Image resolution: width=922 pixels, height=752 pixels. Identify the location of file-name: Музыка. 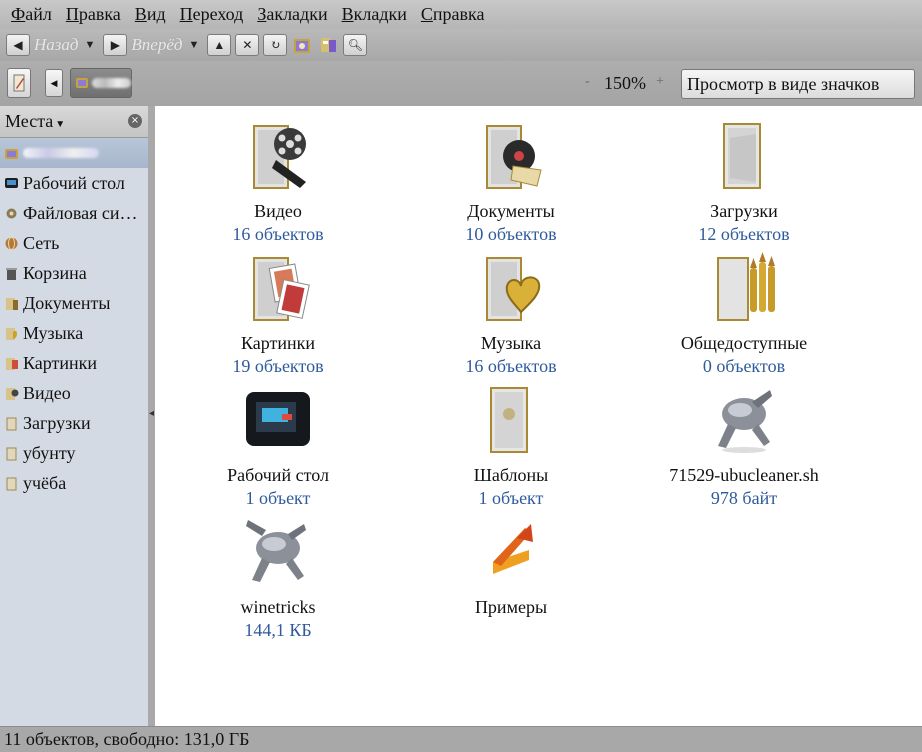
(511, 343).